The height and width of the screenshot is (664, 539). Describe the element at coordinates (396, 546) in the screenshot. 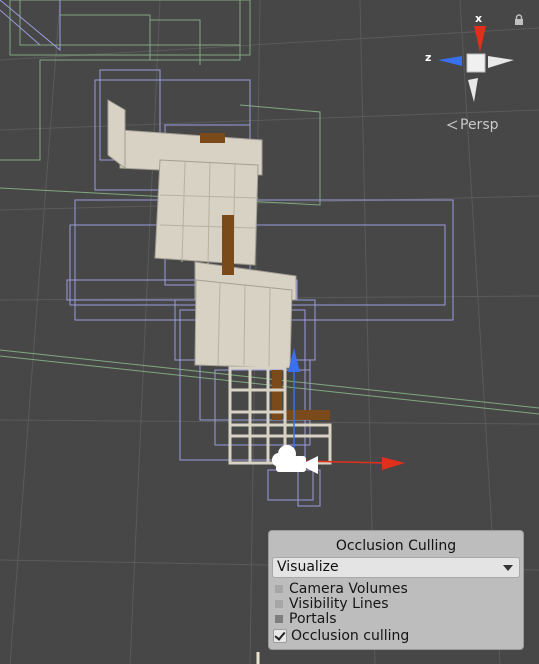

I see `panel-title: Occlusion Culling` at that location.